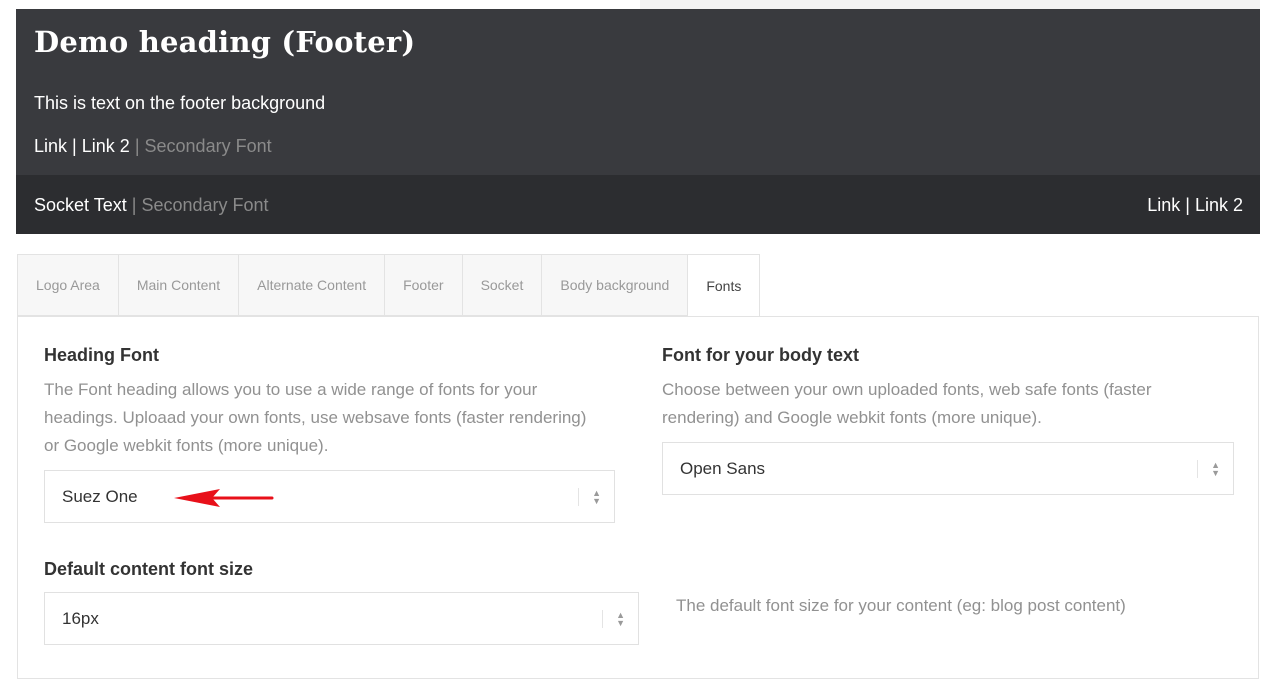 This screenshot has height=694, width=1280. What do you see at coordinates (224, 498) in the screenshot?
I see `red-arrow-annotation` at bounding box center [224, 498].